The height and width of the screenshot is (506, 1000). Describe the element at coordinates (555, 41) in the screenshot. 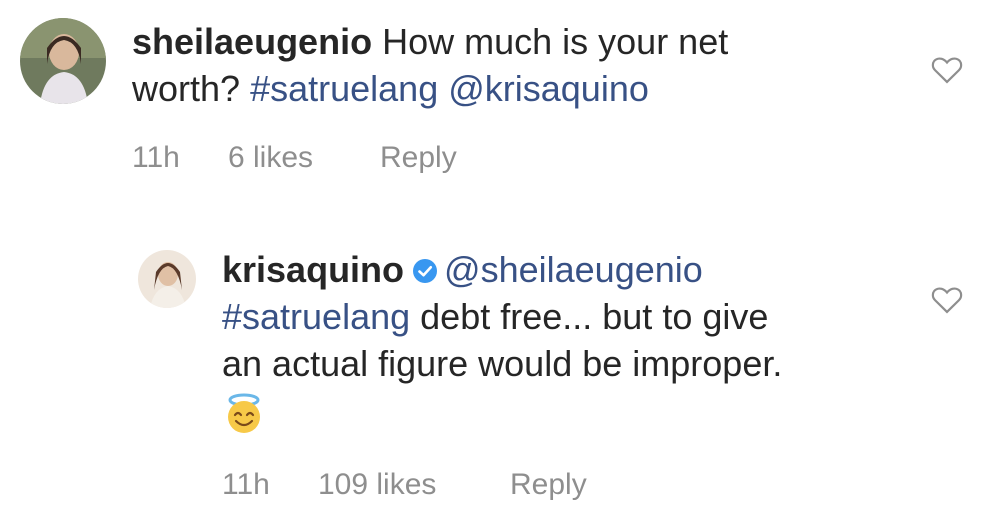

I see `comment-text: How much is your net` at that location.